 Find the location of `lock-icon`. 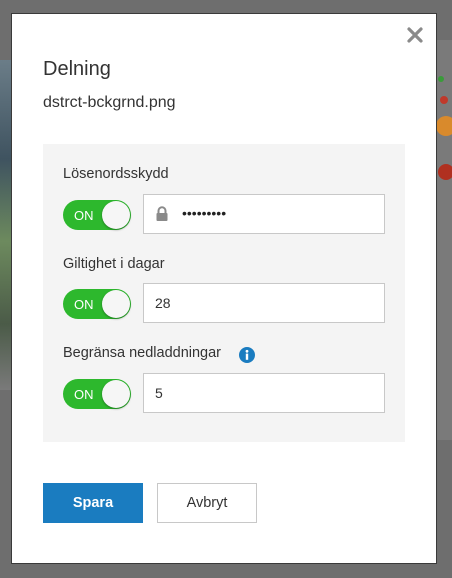

lock-icon is located at coordinates (162, 216).